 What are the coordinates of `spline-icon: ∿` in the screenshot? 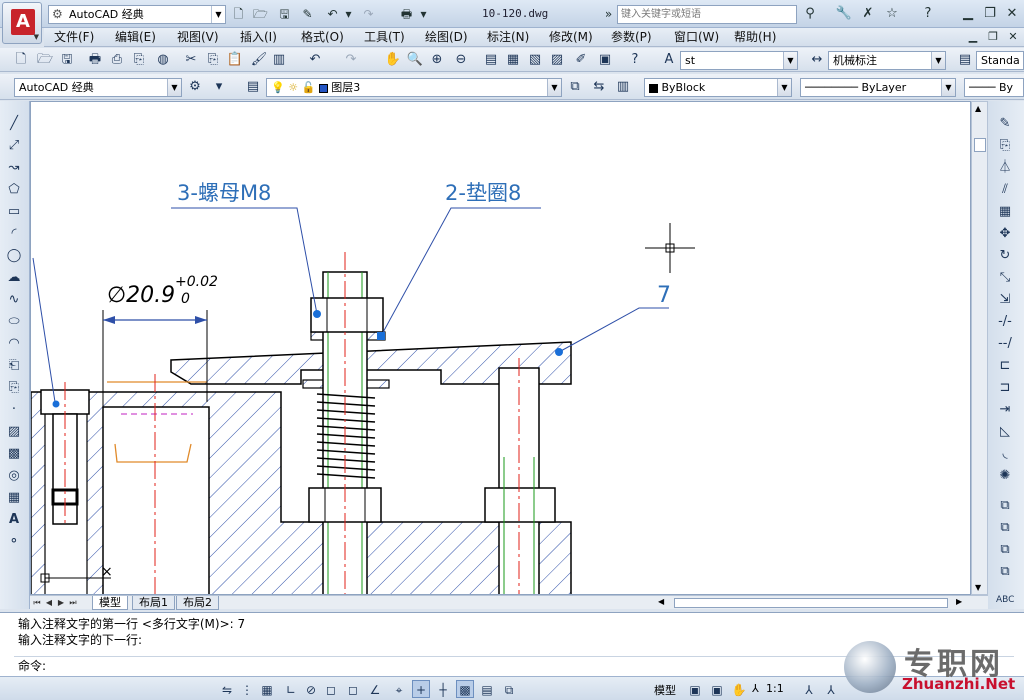 It's located at (14, 300).